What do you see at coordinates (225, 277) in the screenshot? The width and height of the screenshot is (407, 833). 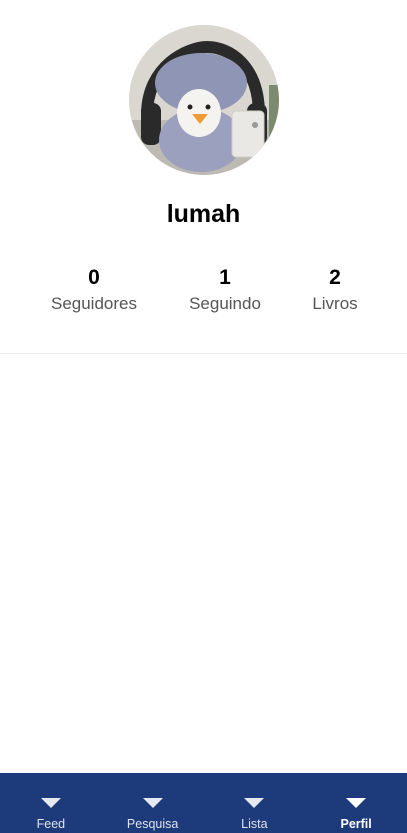 I see `following-count: 1` at bounding box center [225, 277].